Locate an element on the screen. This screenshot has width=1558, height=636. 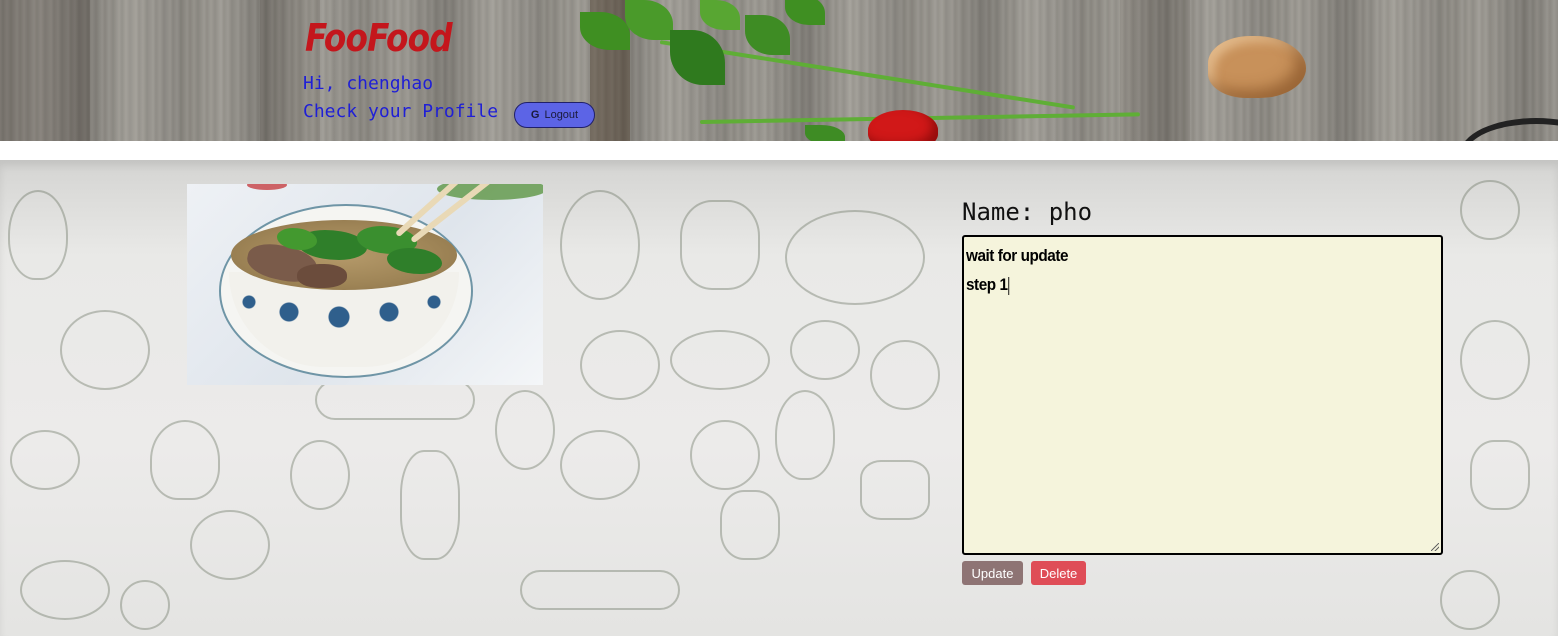
logout-label: Logout is located at coordinates (561, 115).